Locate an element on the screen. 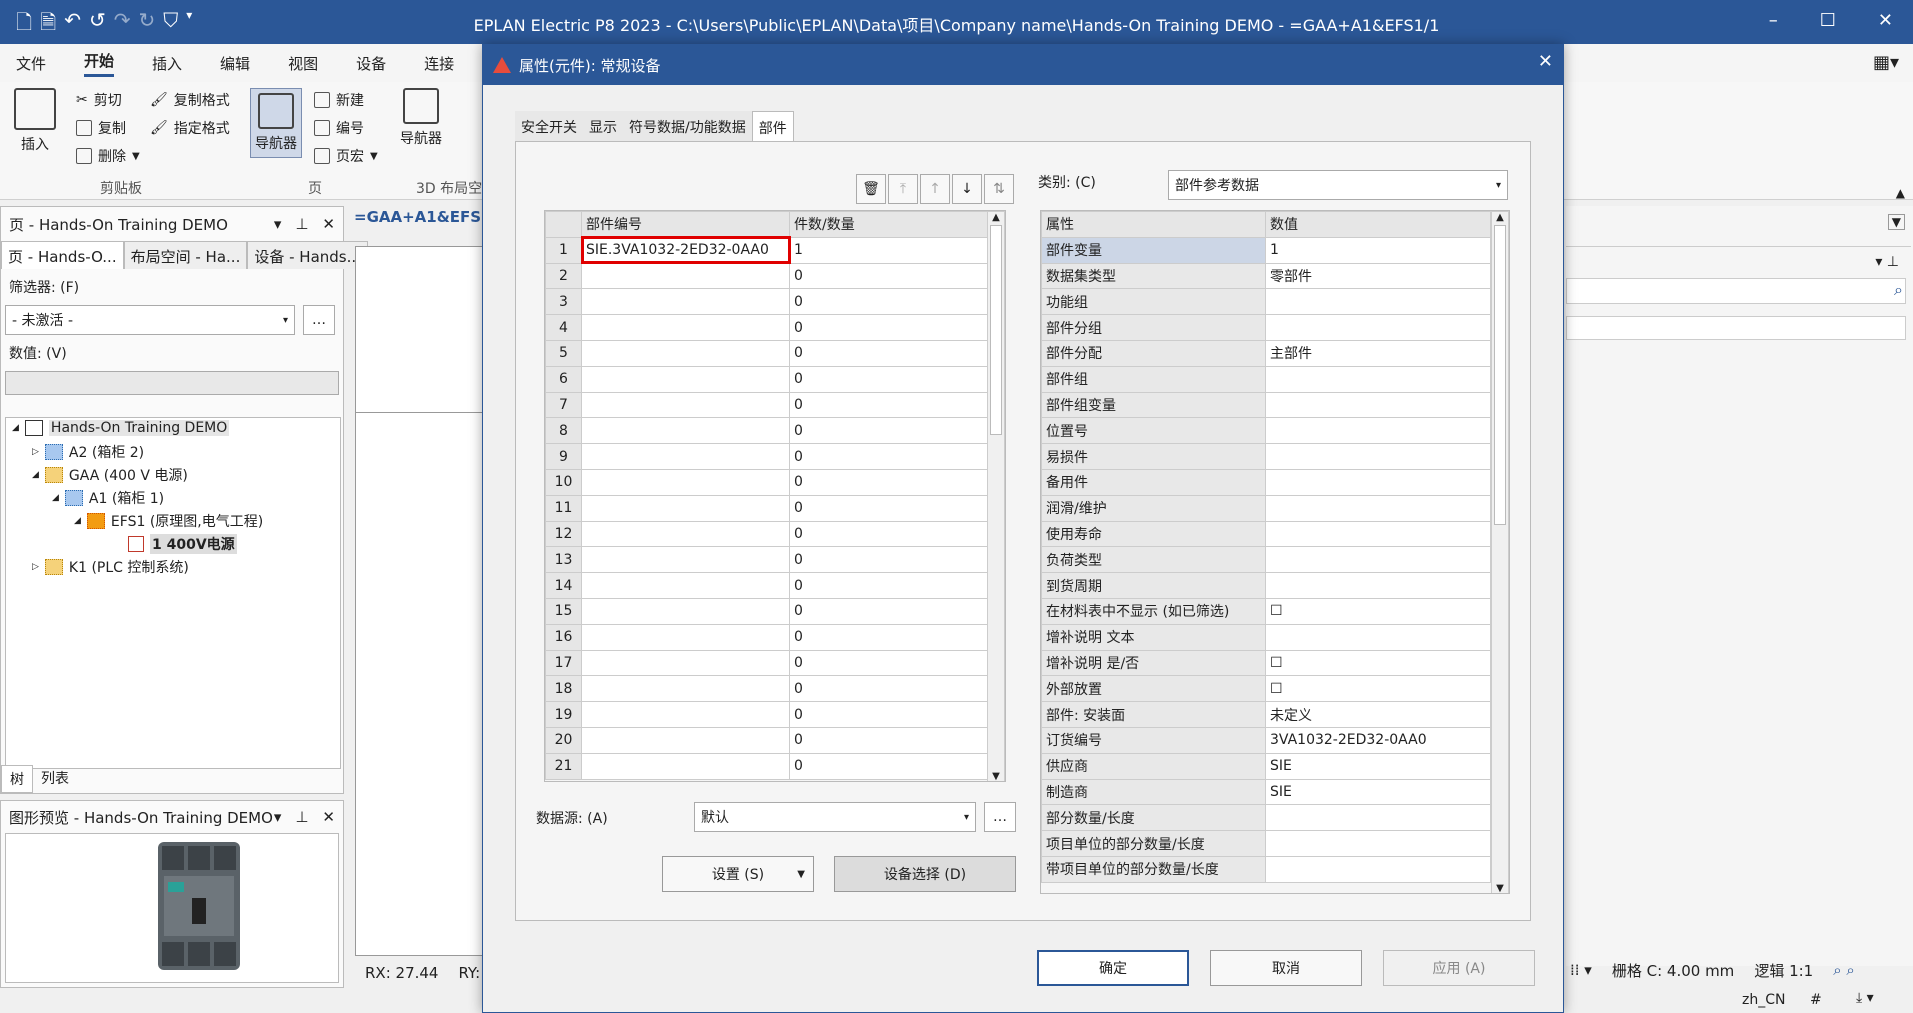  property-value-cell: ☐ is located at coordinates (1378, 611).